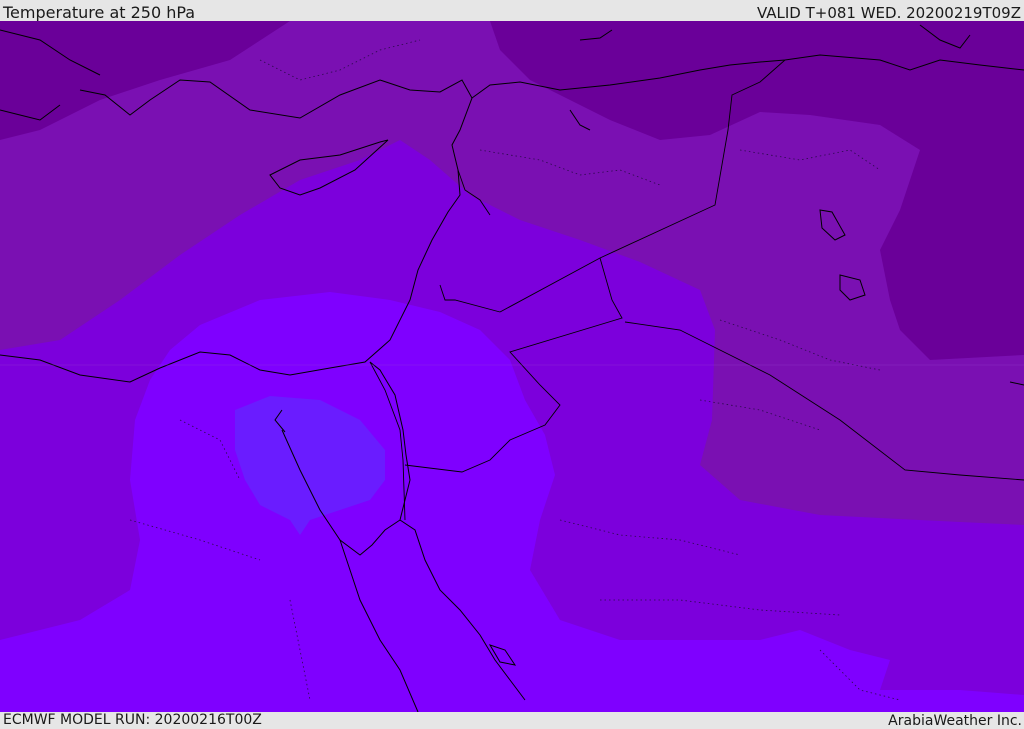 This screenshot has width=1024, height=729. What do you see at coordinates (888, 13) in the screenshot?
I see `valid-time: VALID T+081 WED. 20200219T09Z` at bounding box center [888, 13].